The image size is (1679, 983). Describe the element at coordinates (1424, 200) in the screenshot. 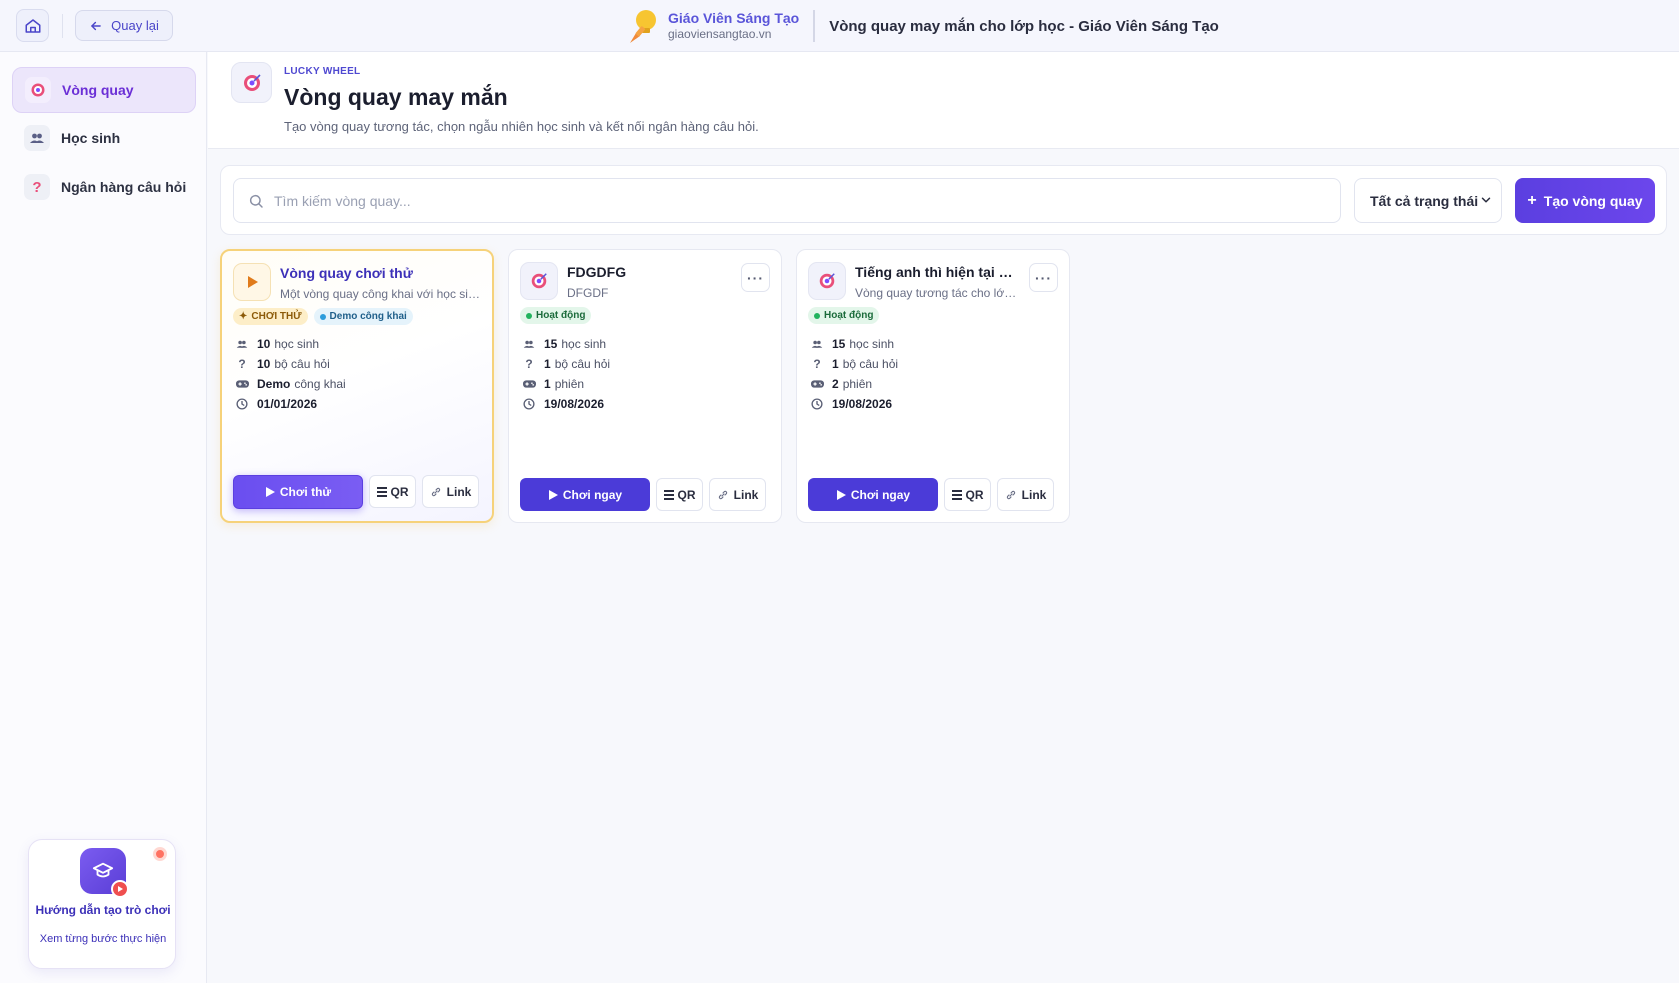

I see `status-filter-value: Tất cả trạng thái` at that location.